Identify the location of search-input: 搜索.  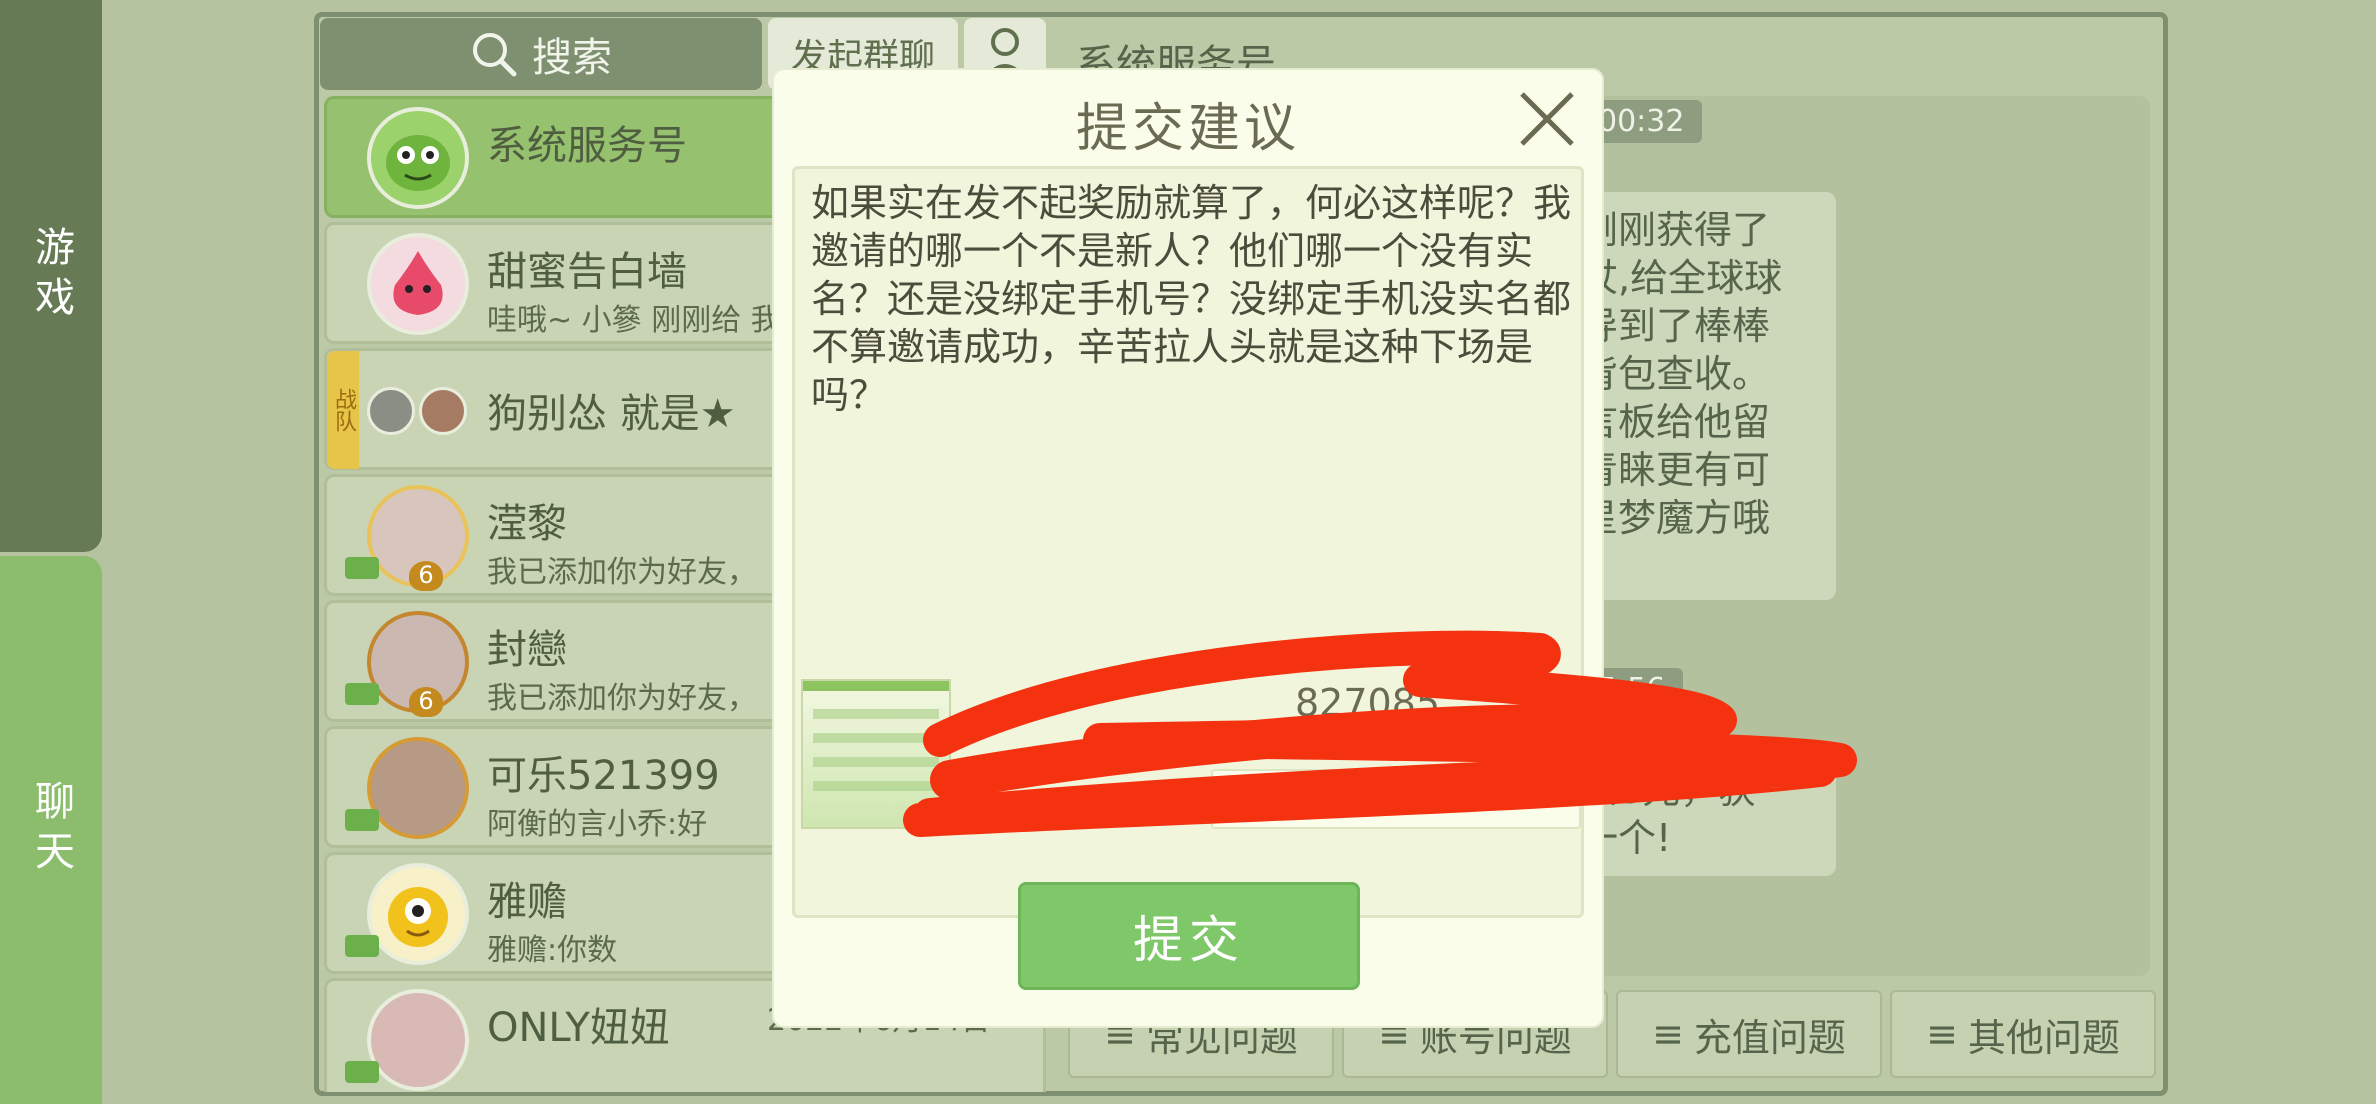
(541, 54).